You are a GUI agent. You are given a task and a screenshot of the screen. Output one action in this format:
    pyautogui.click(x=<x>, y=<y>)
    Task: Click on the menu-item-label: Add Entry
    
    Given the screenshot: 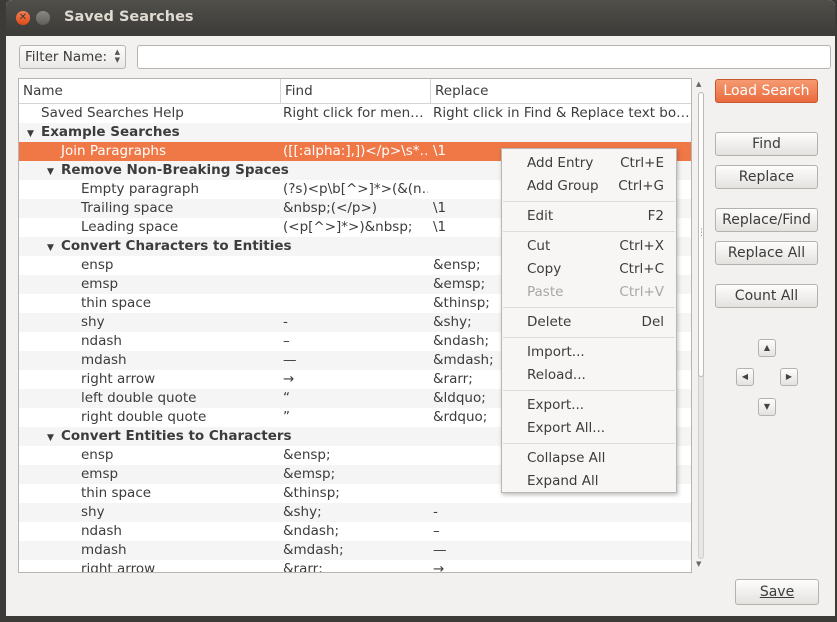 What is the action you would take?
    pyautogui.click(x=560, y=163)
    